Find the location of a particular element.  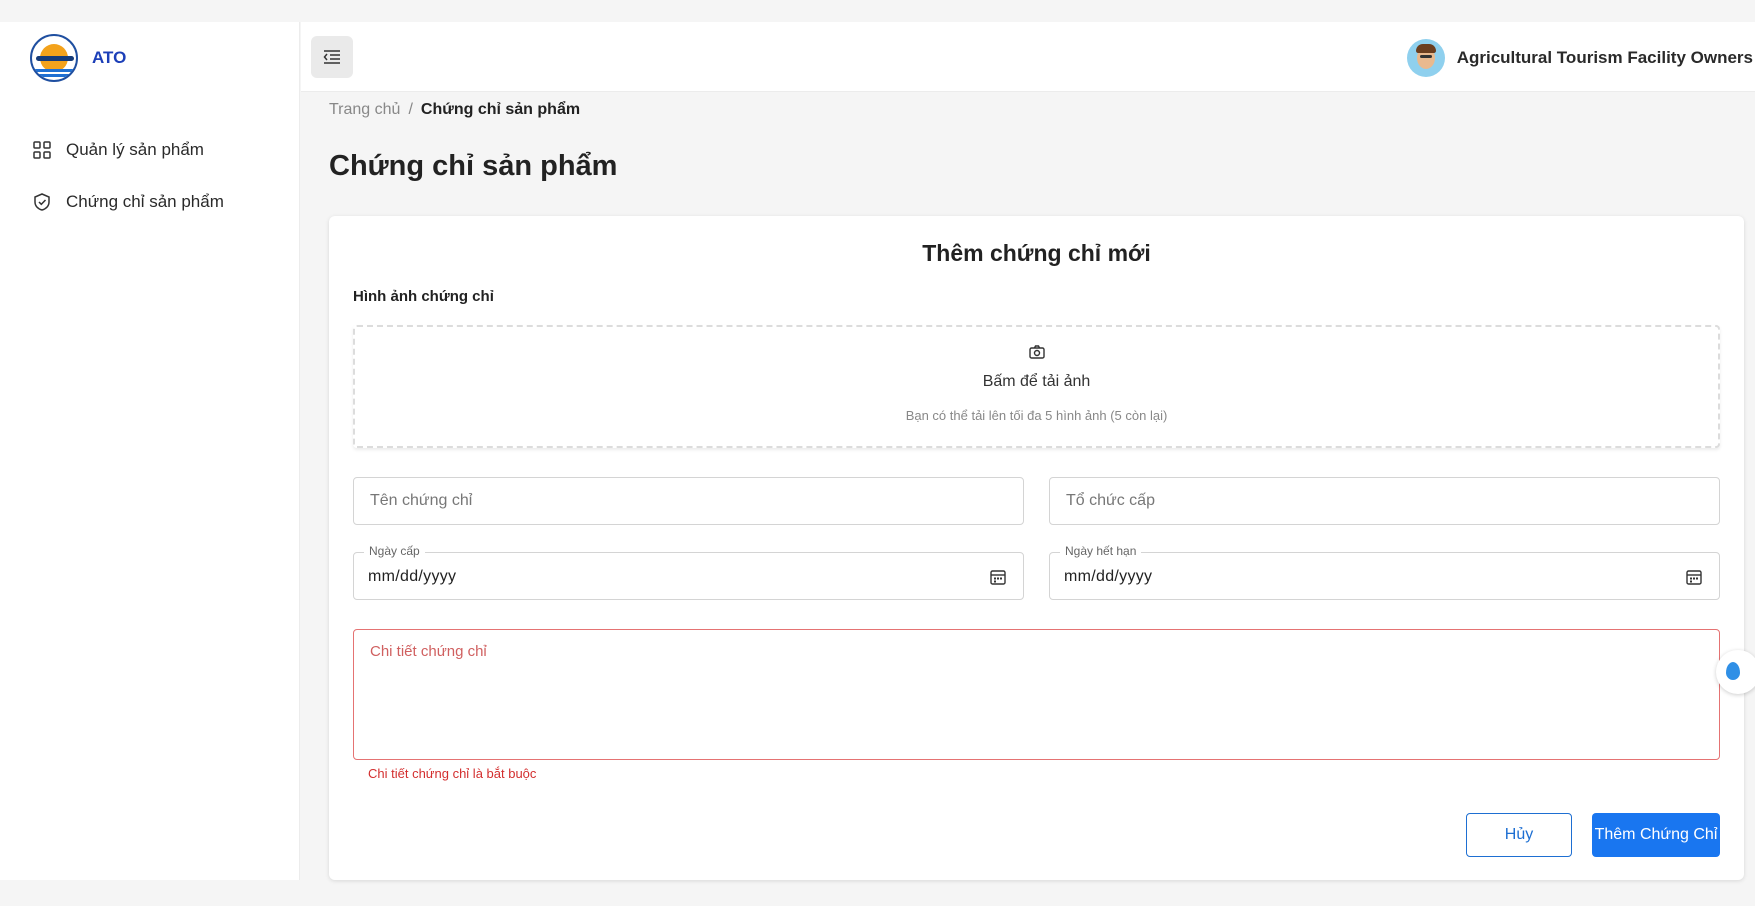

camera-icon is located at coordinates (1036, 352).